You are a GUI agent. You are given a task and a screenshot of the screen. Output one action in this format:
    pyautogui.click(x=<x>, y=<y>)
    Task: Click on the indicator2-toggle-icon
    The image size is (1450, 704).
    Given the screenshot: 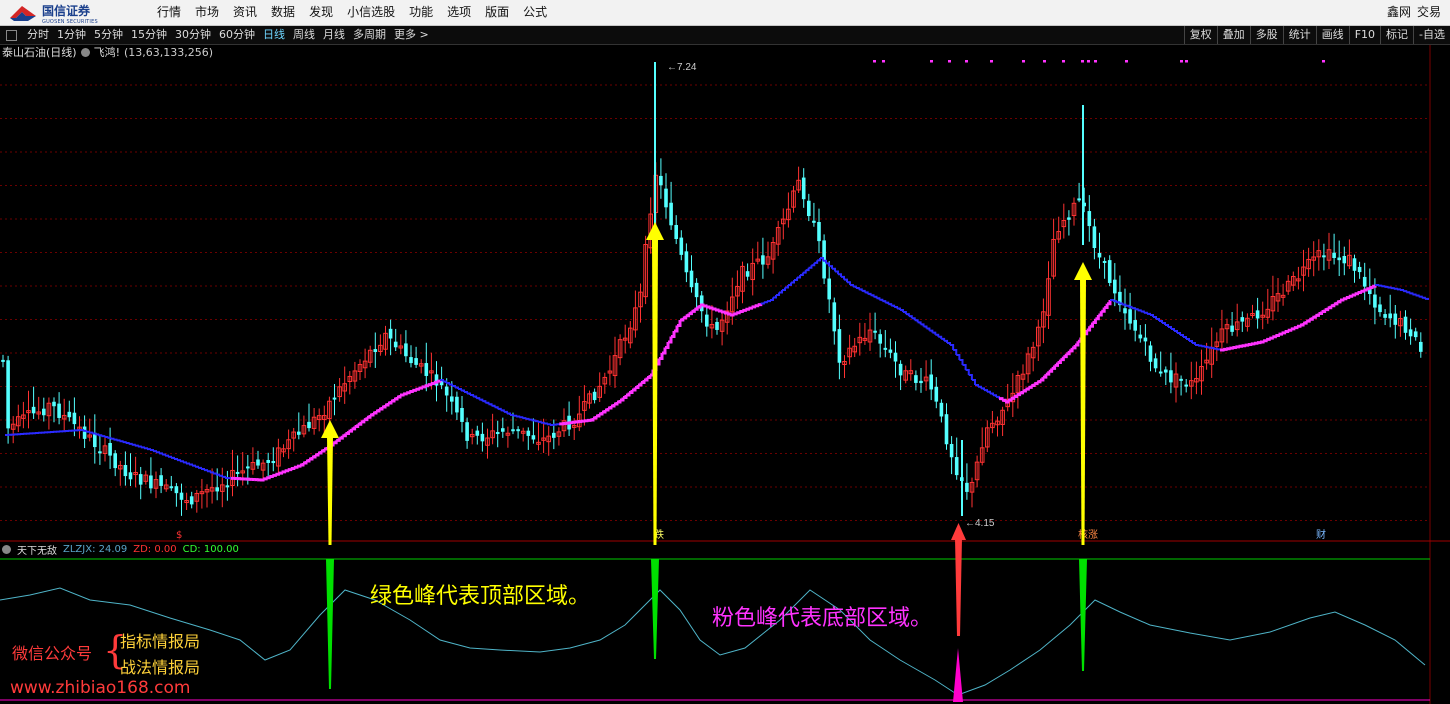 What is the action you would take?
    pyautogui.click(x=6, y=549)
    